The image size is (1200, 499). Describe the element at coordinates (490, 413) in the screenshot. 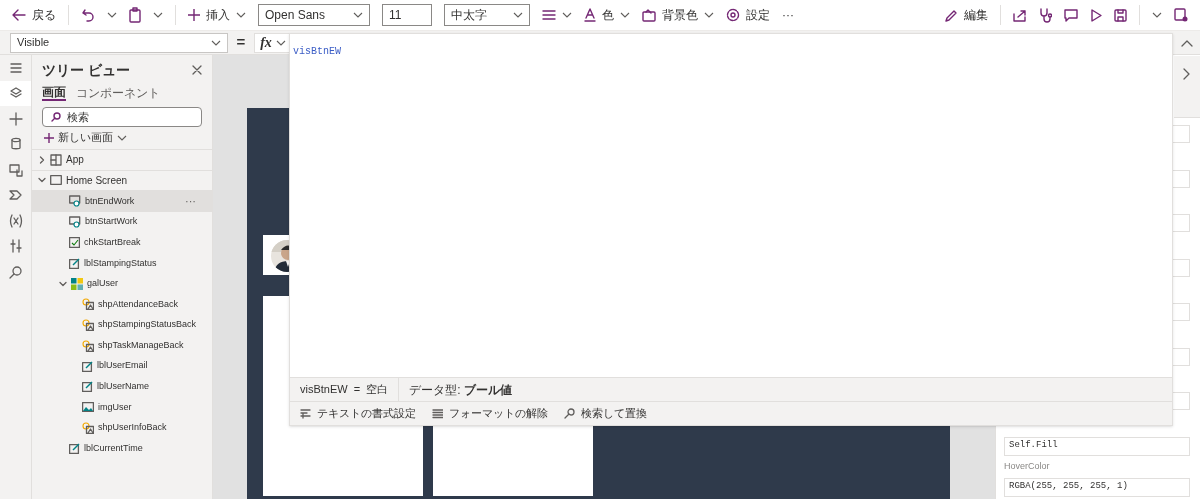

I see `toolbar-button: フォーマットの解除` at that location.